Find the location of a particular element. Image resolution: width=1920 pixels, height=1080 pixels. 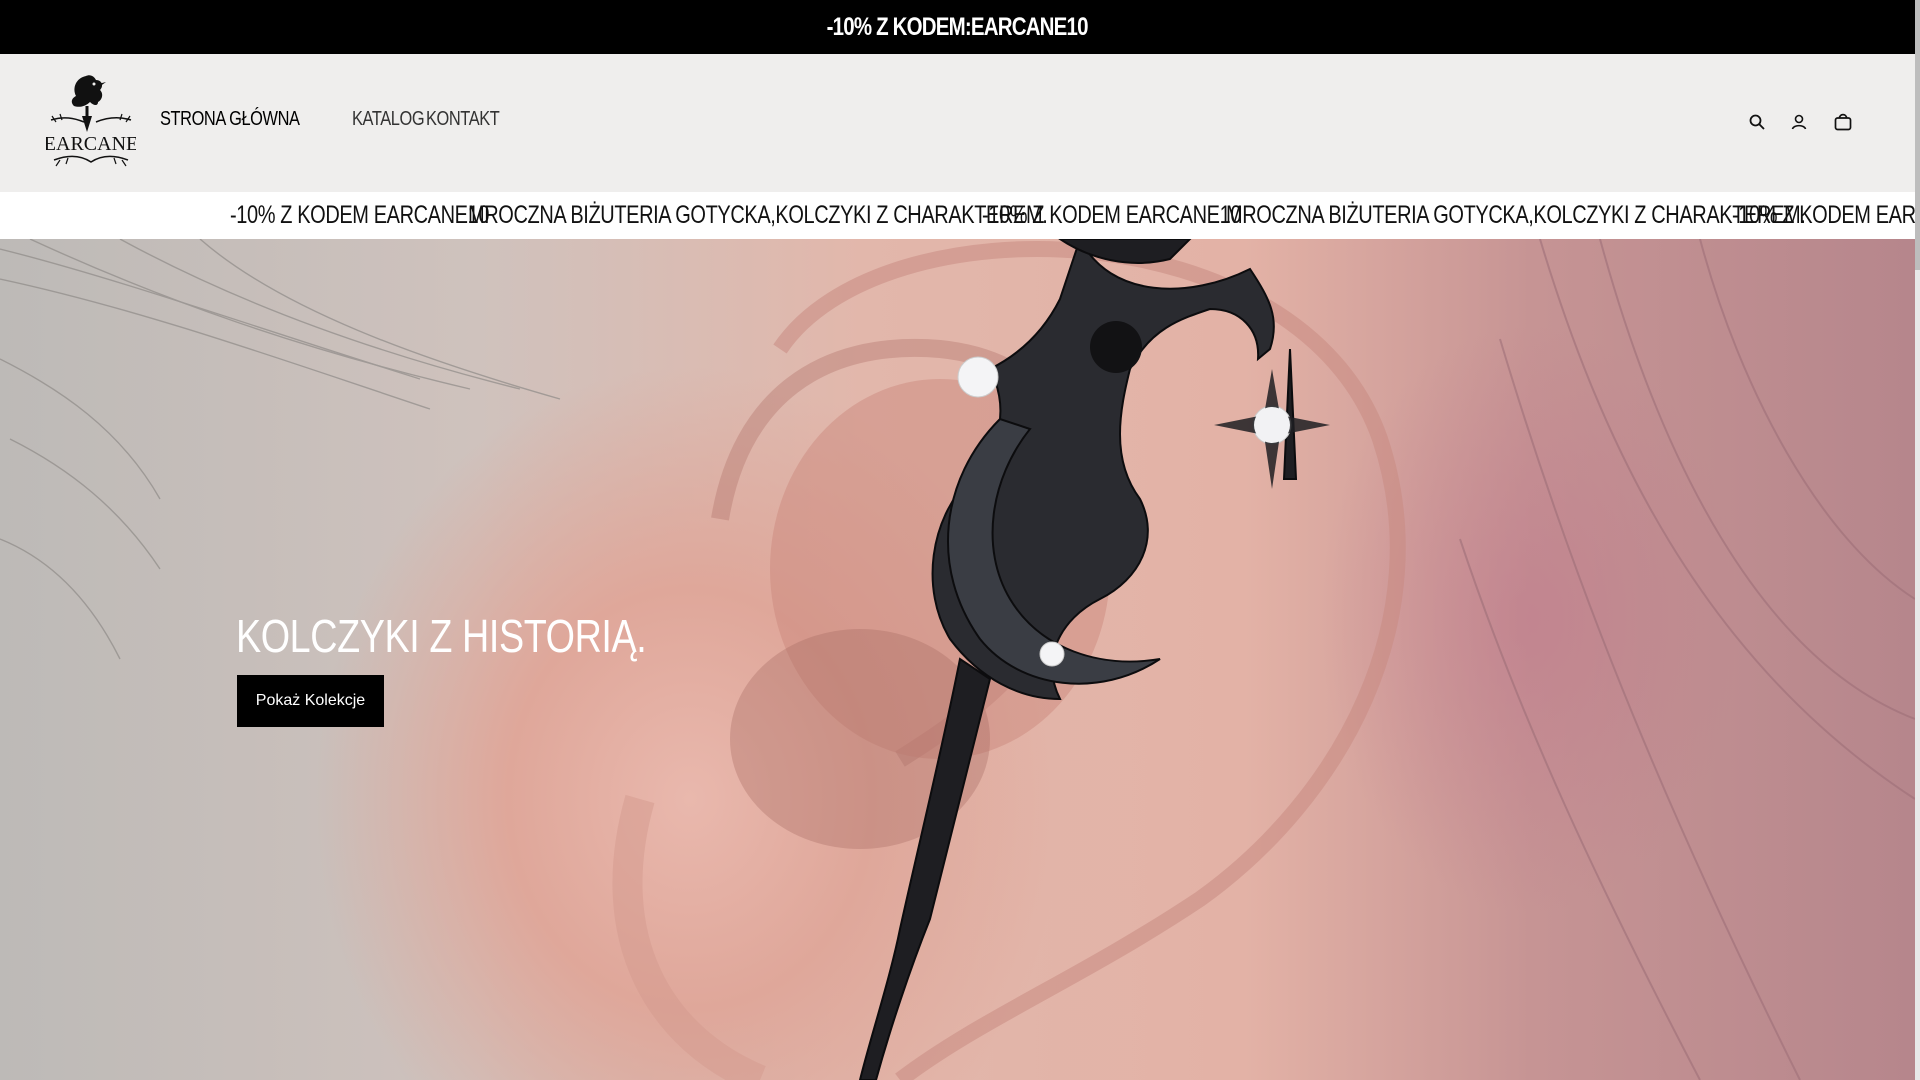

earcane-logo: EARCANE is located at coordinates (91, 125).